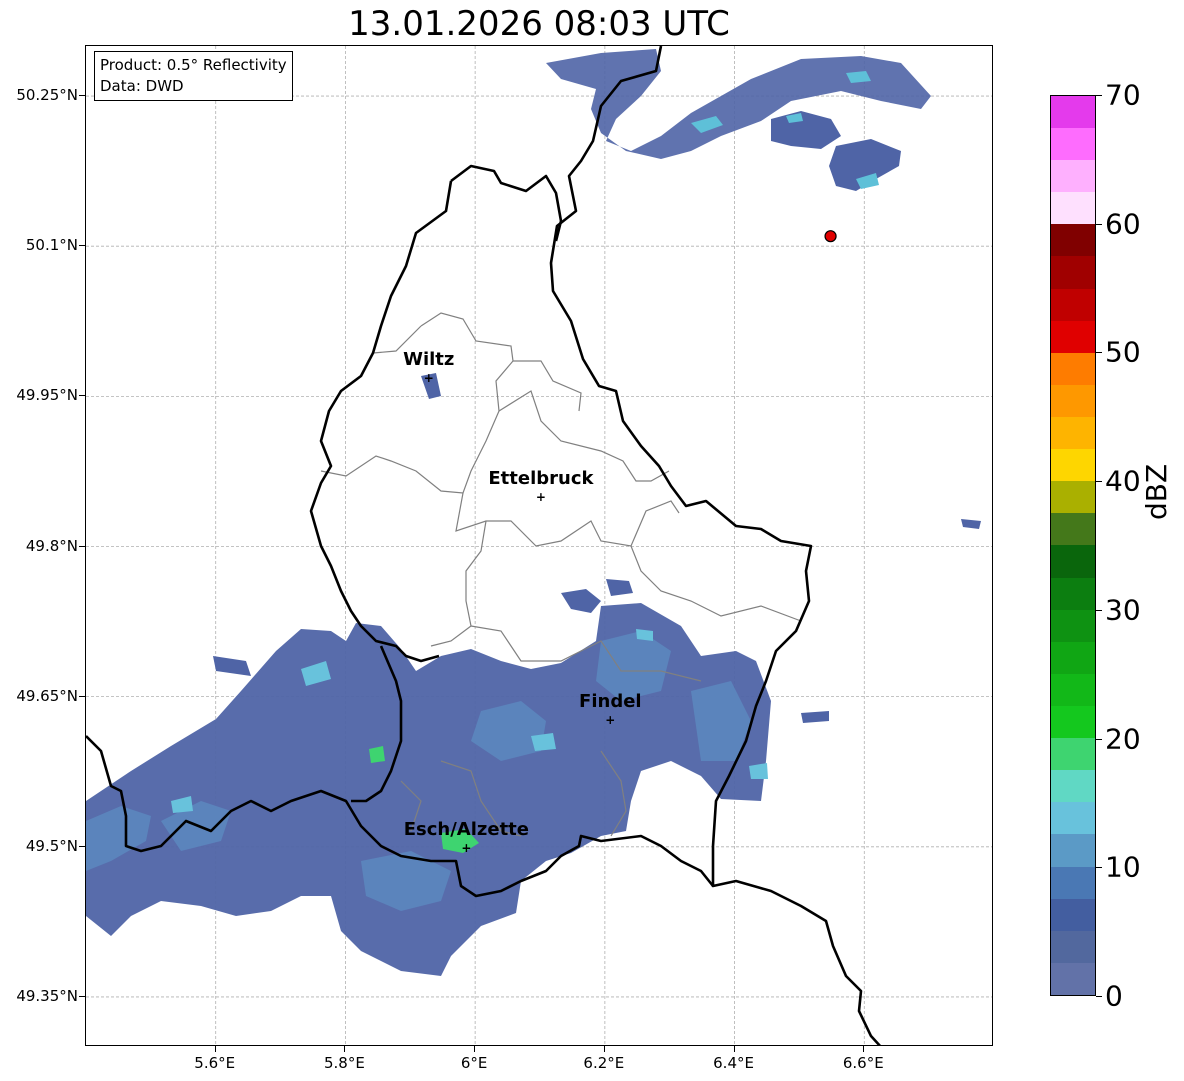  I want to click on colorbar-tick-label: 60, so click(1123, 224).